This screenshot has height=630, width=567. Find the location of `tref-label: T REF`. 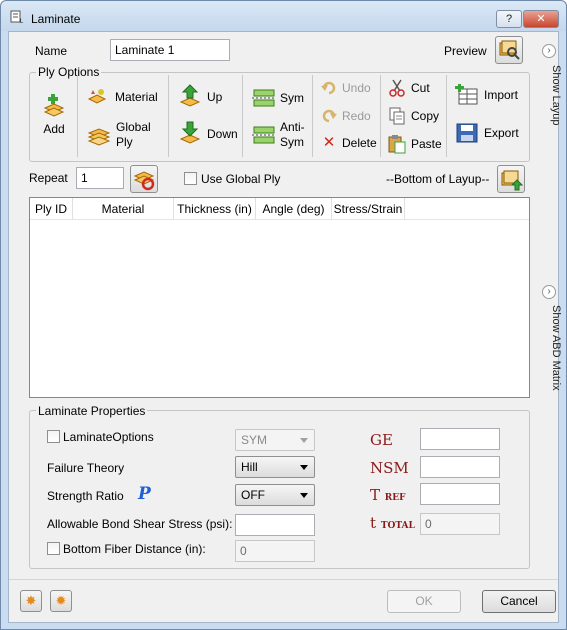

tref-label: T REF is located at coordinates (388, 495).